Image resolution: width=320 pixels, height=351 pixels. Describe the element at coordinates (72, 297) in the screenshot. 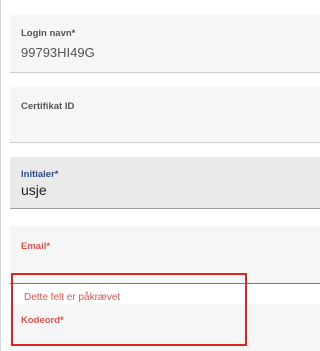

I see `email-error-message: Dette felt er påkrævet` at that location.